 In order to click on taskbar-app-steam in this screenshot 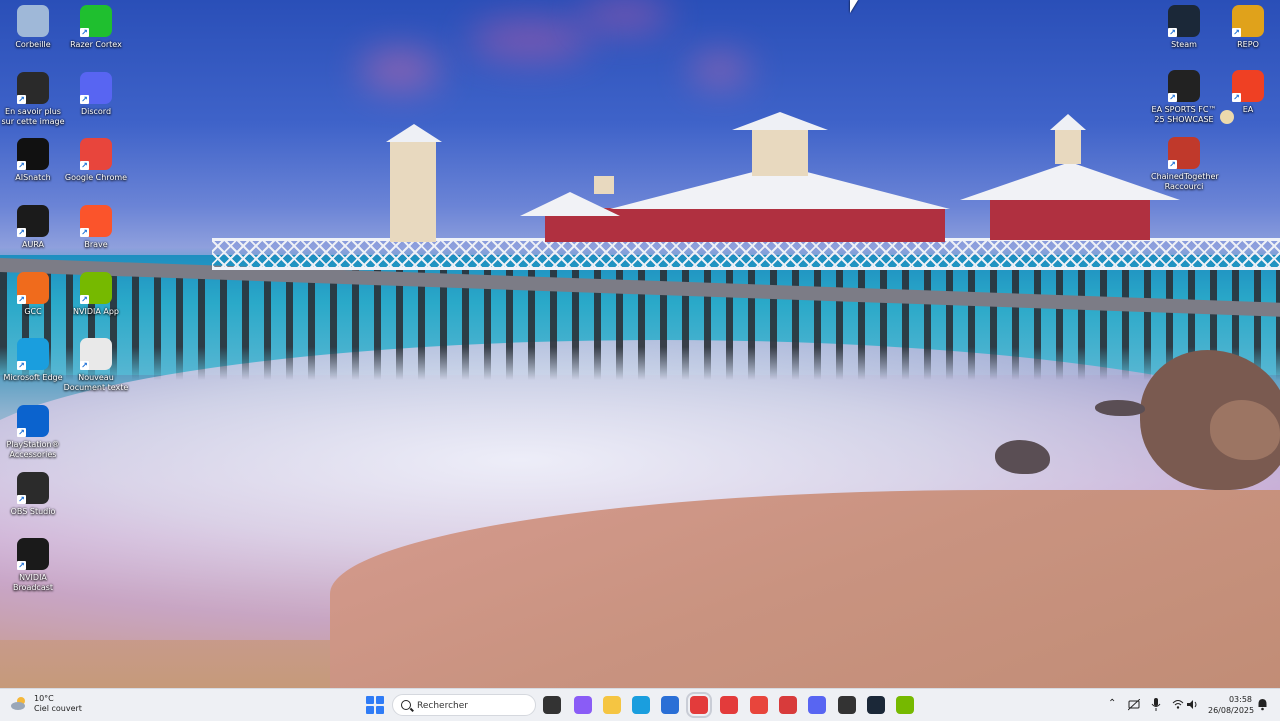, I will do `click(876, 705)`.